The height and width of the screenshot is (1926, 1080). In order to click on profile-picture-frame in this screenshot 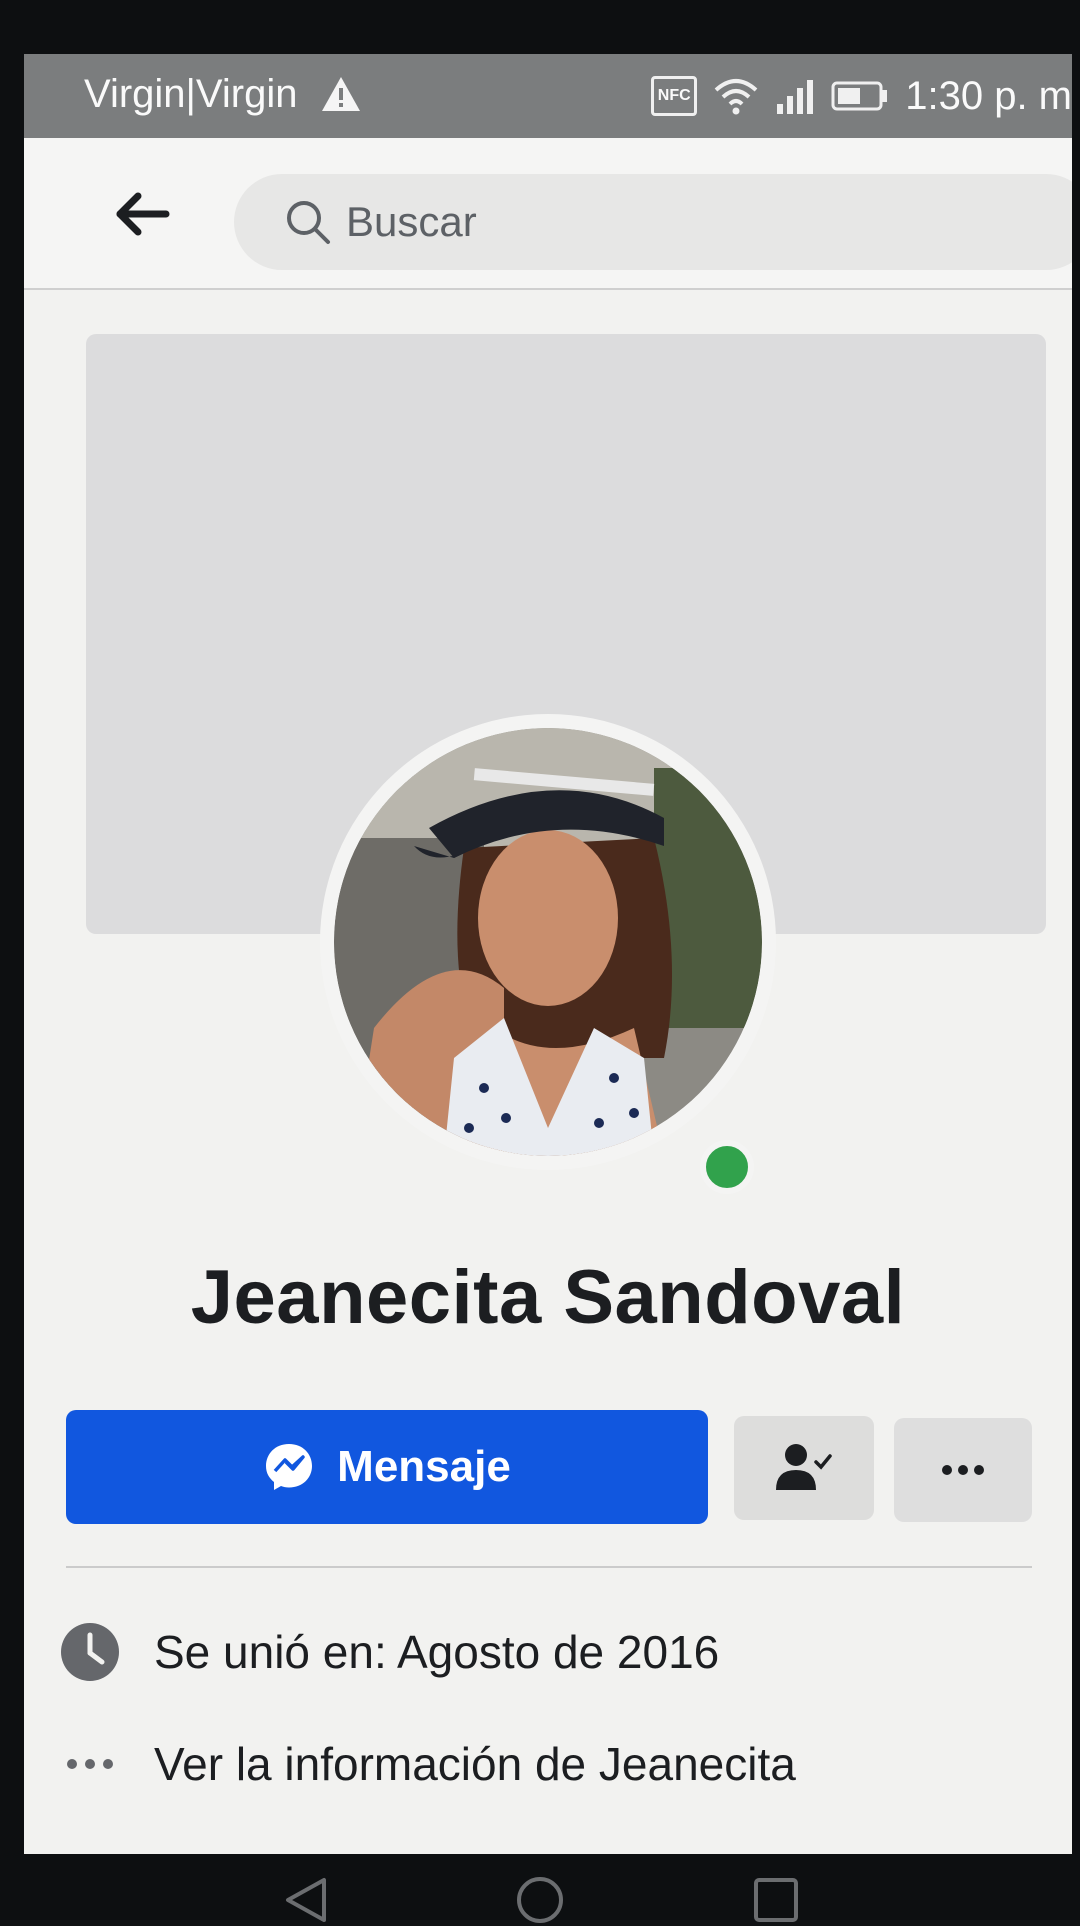, I will do `click(548, 942)`.